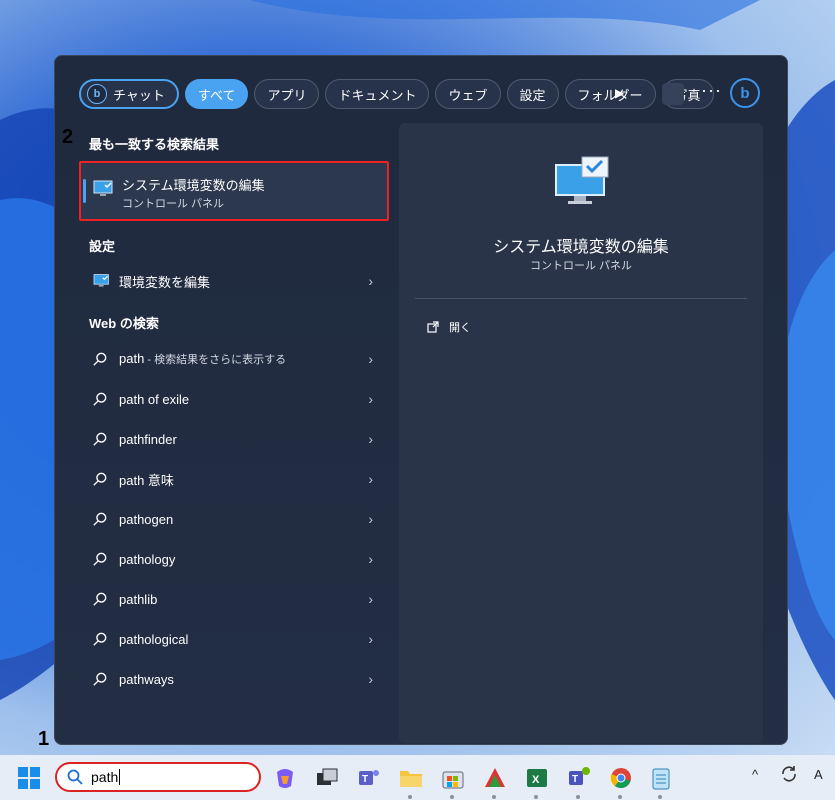 The width and height of the screenshot is (835, 800). Describe the element at coordinates (193, 185) in the screenshot. I see `best-match-title: システム環境変数の編集` at that location.